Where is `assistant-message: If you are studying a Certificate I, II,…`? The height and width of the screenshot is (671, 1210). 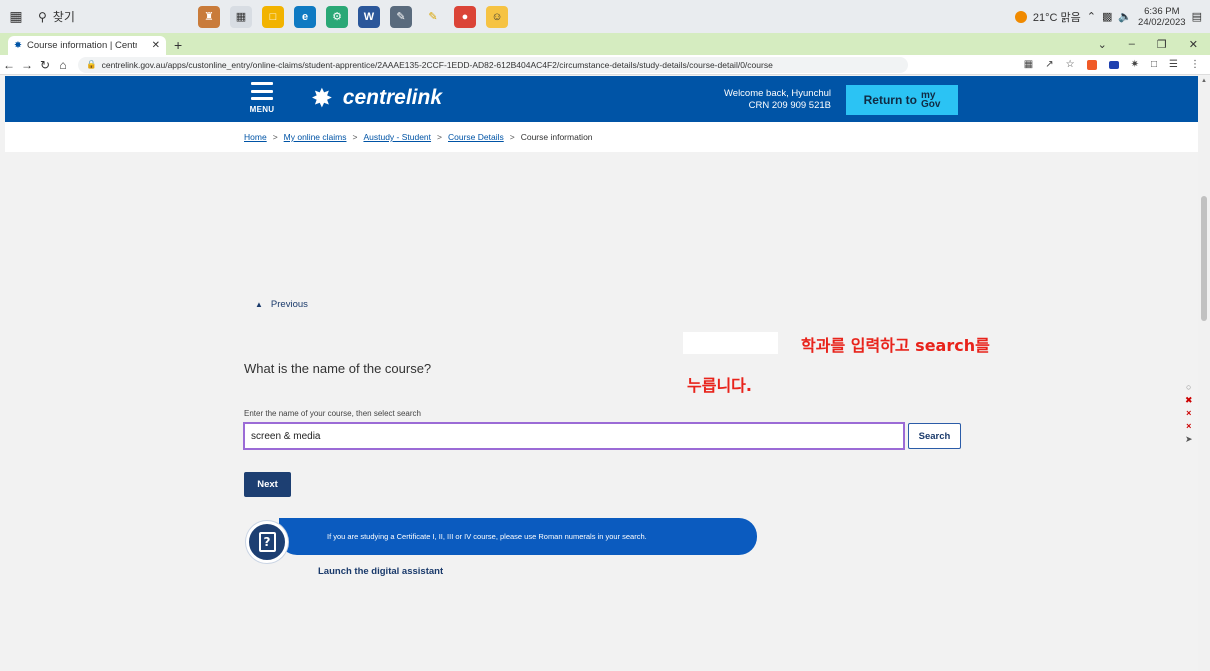
assistant-message: If you are studying a Certificate I, II,… is located at coordinates (487, 536).